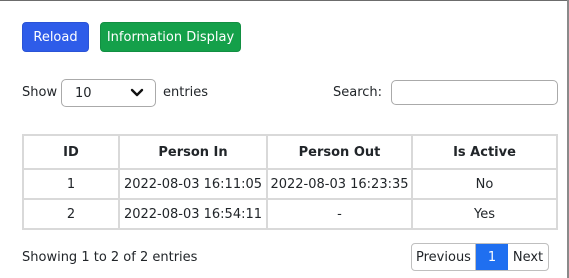  What do you see at coordinates (484, 214) in the screenshot?
I see `cell-is-active: Yes` at bounding box center [484, 214].